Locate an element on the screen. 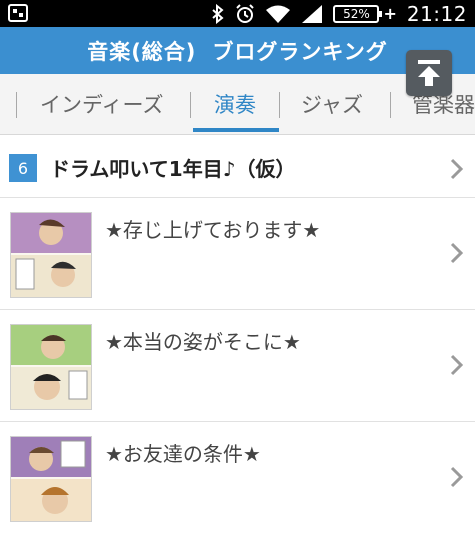 The width and height of the screenshot is (475, 542). app-icon is located at coordinates (18, 13).